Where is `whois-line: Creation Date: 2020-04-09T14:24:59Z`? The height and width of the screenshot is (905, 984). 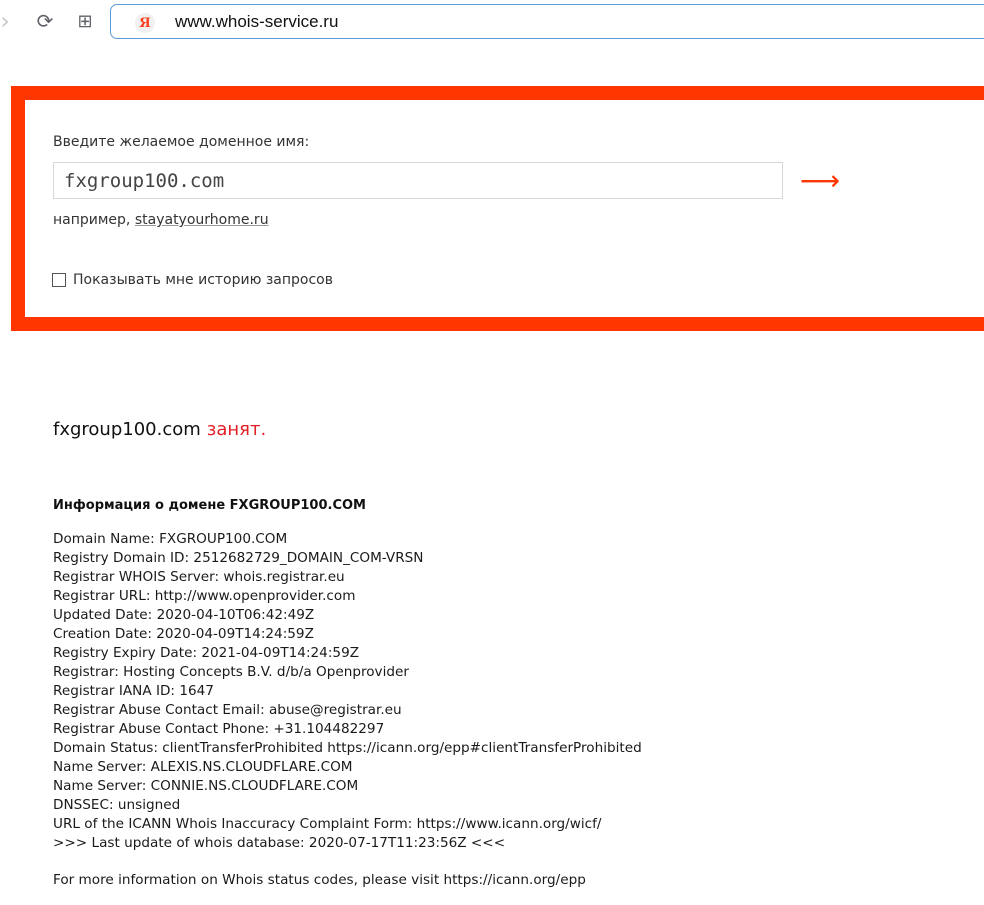 whois-line: Creation Date: 2020-04-09T14:24:59Z is located at coordinates (183, 634).